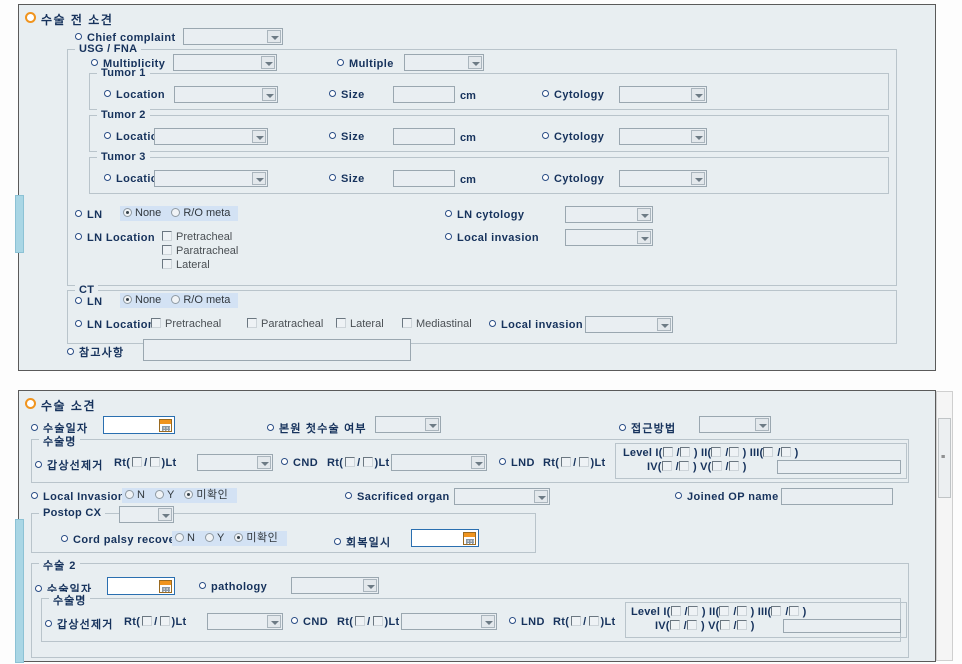  Describe the element at coordinates (663, 136) in the screenshot. I see `tumor-2-cytology-select` at that location.